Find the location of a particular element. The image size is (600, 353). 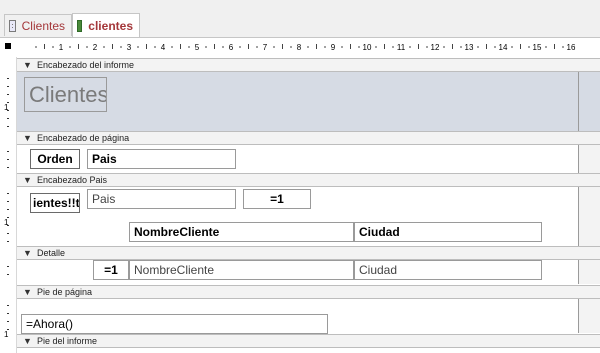

ruler-number: 14 is located at coordinates (503, 47).